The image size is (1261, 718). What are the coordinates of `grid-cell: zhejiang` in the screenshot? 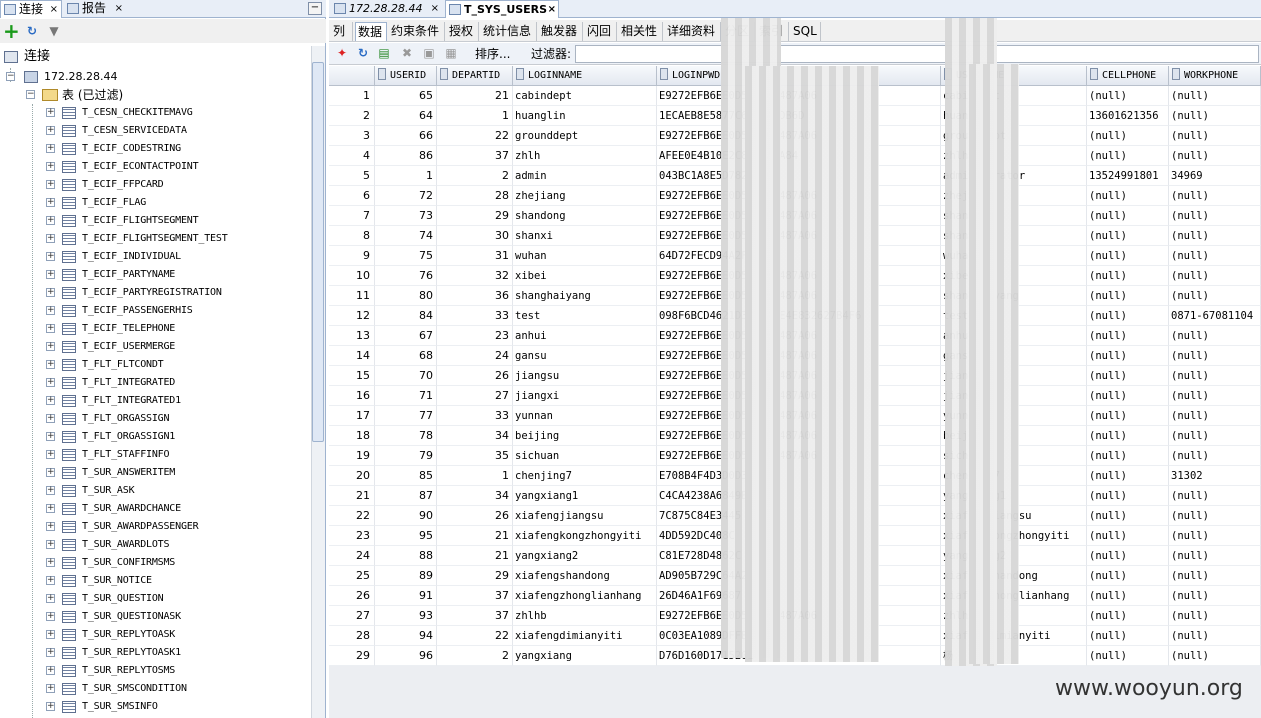 It's located at (585, 196).